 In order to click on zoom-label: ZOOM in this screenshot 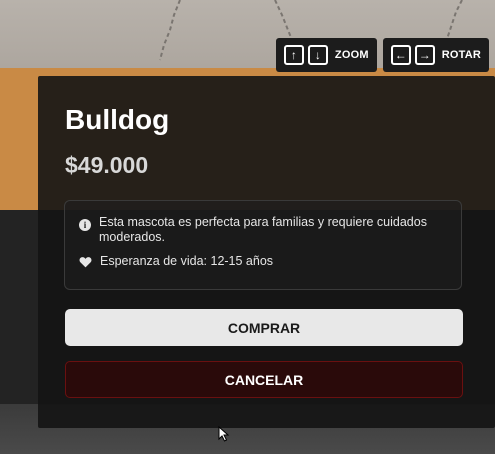, I will do `click(351, 55)`.